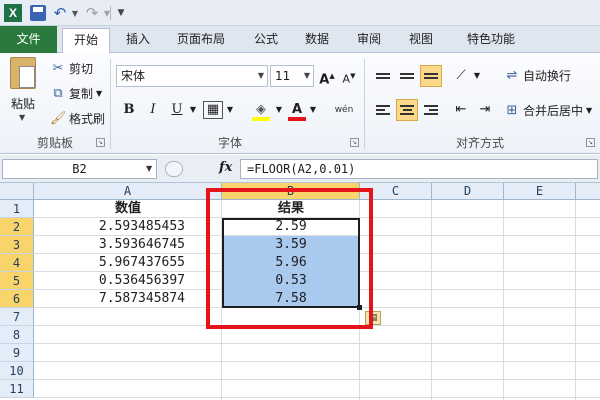 Image resolution: width=600 pixels, height=400 pixels. Describe the element at coordinates (111, 281) in the screenshot. I see `cell-a5: 0.536456397` at that location.